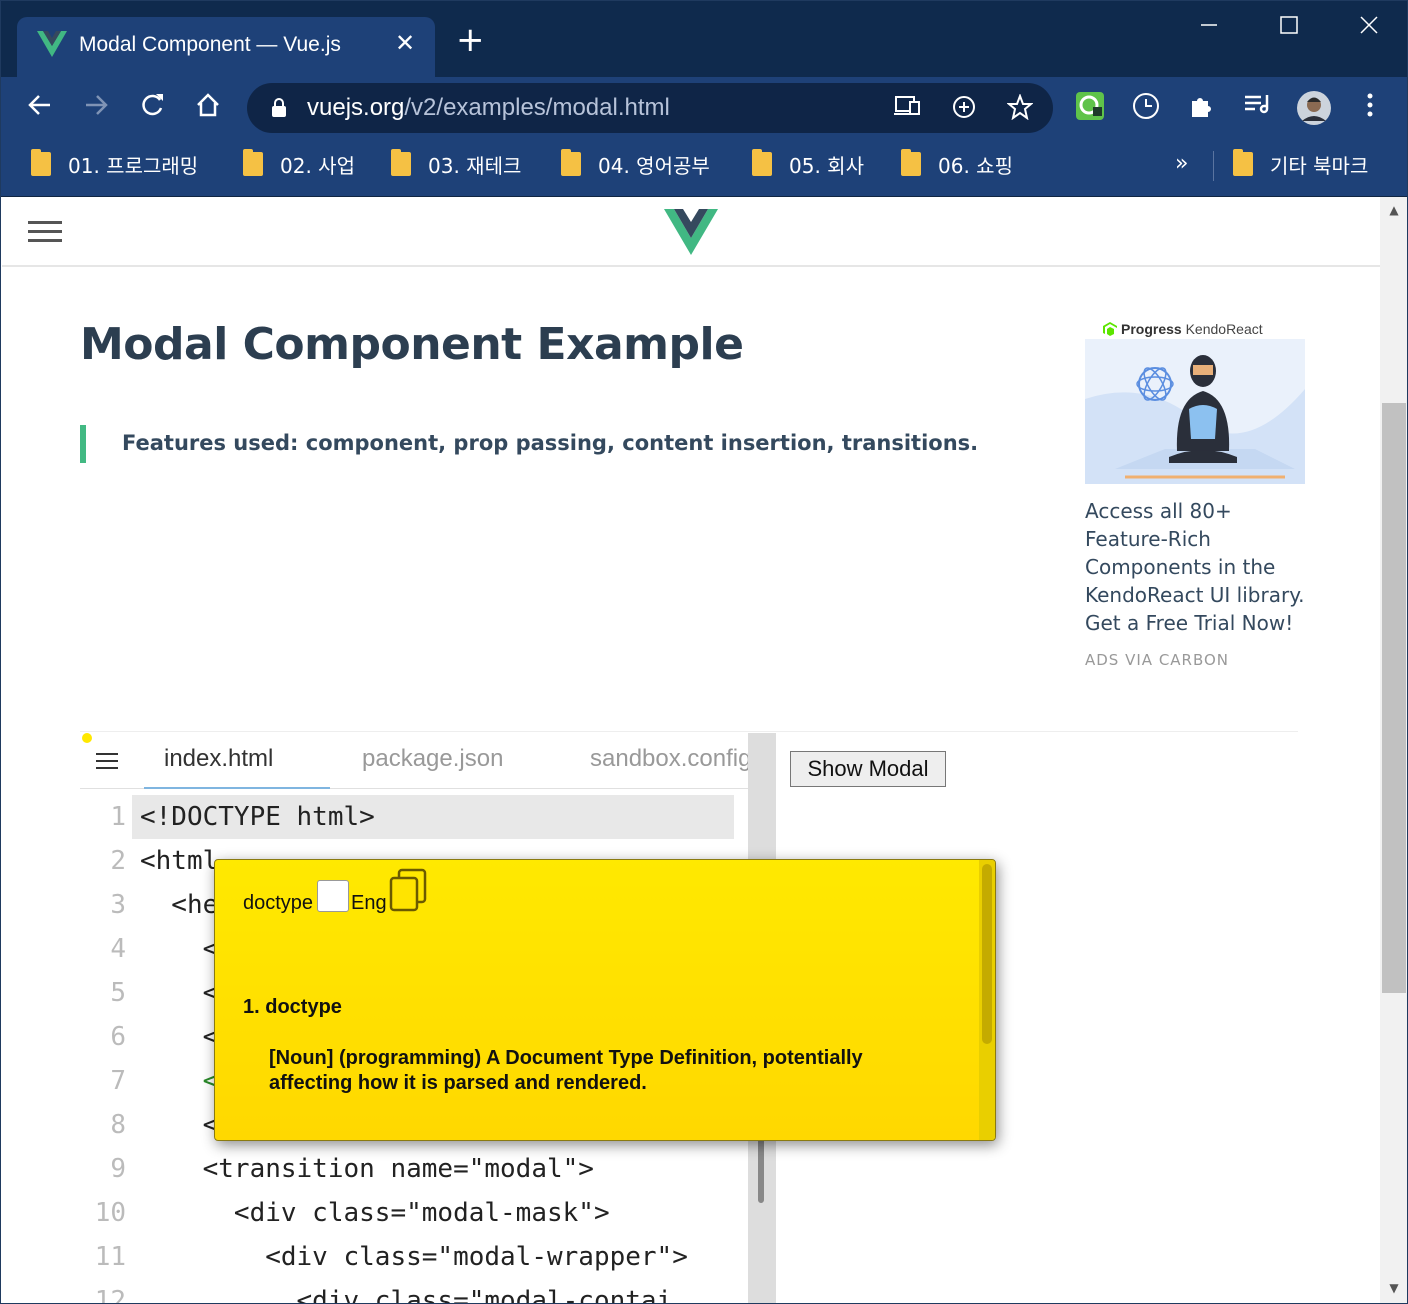 Image resolution: width=1408 pixels, height=1304 pixels. Describe the element at coordinates (179, 905) in the screenshot. I see `line-code: <he` at that location.